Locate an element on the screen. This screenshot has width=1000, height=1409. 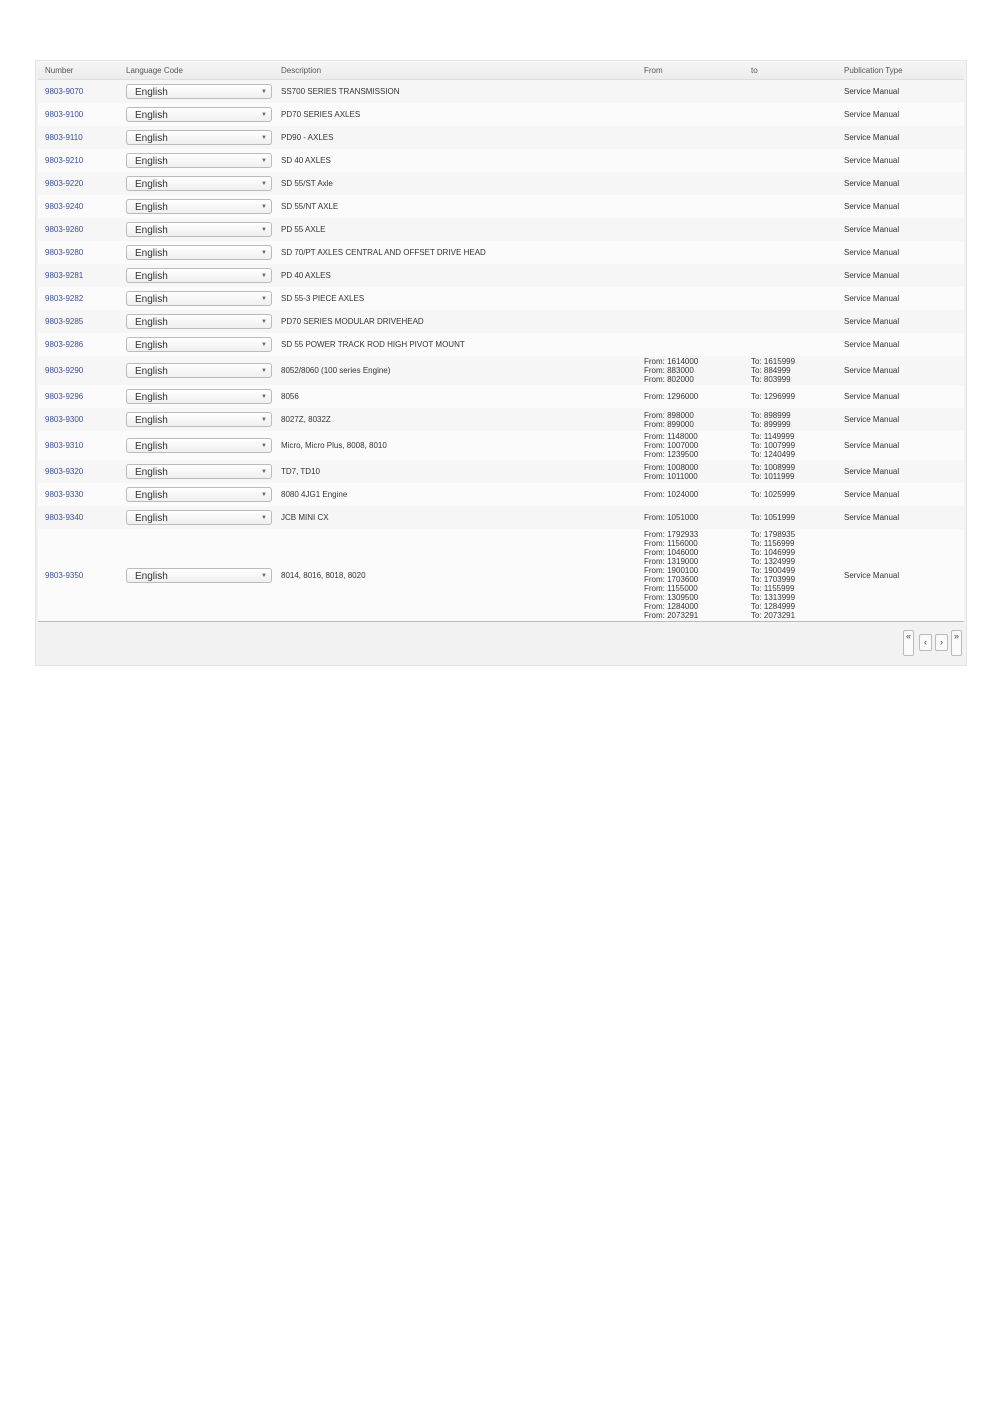
from-value: From: 883000 is located at coordinates (669, 370).